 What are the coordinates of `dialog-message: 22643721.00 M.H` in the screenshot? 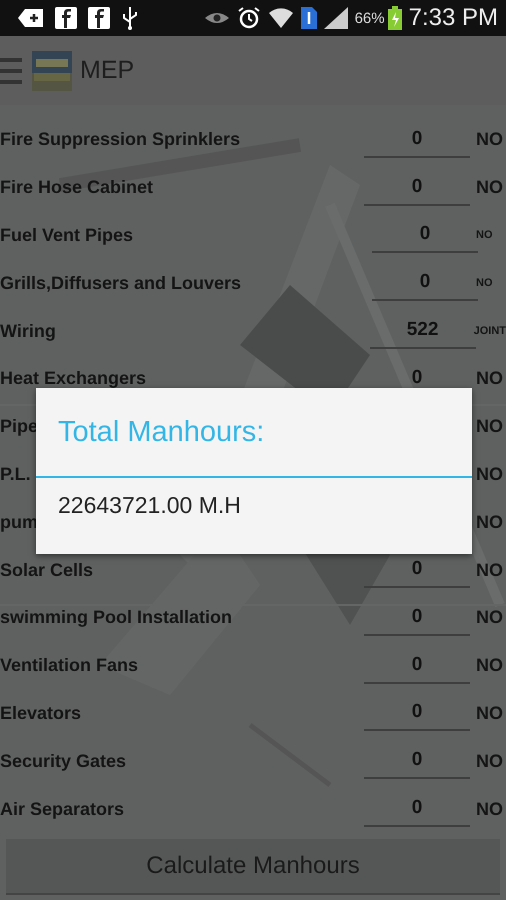 It's located at (149, 505).